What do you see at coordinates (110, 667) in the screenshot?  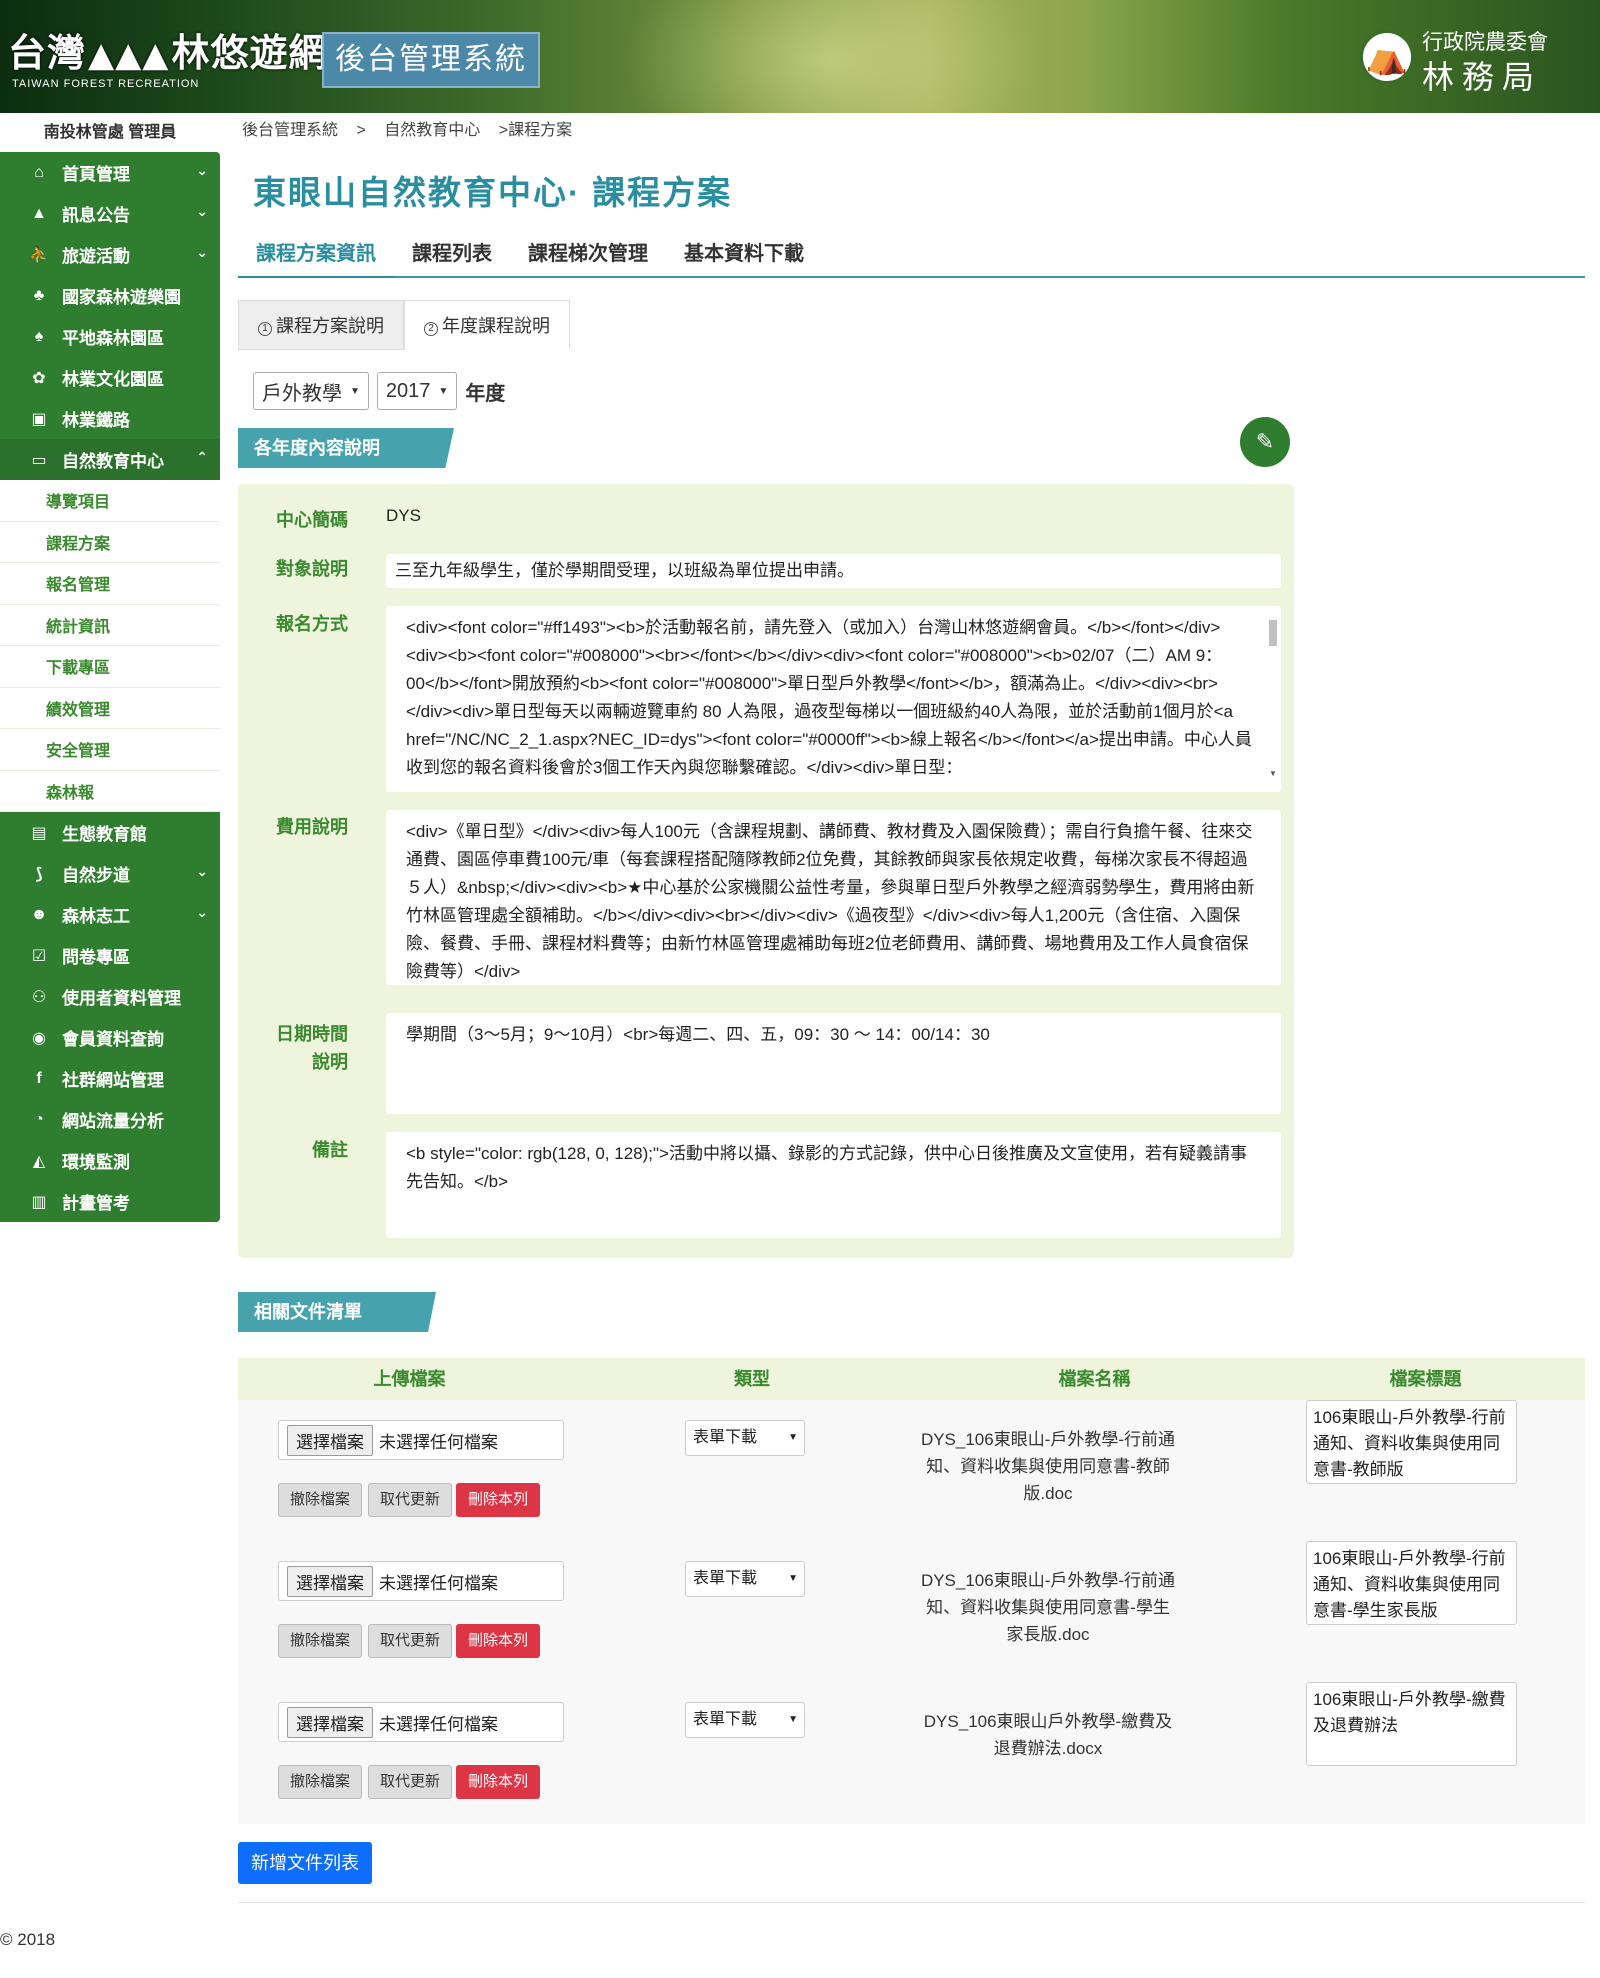 I see `sidebar-subitem: 下載專區` at bounding box center [110, 667].